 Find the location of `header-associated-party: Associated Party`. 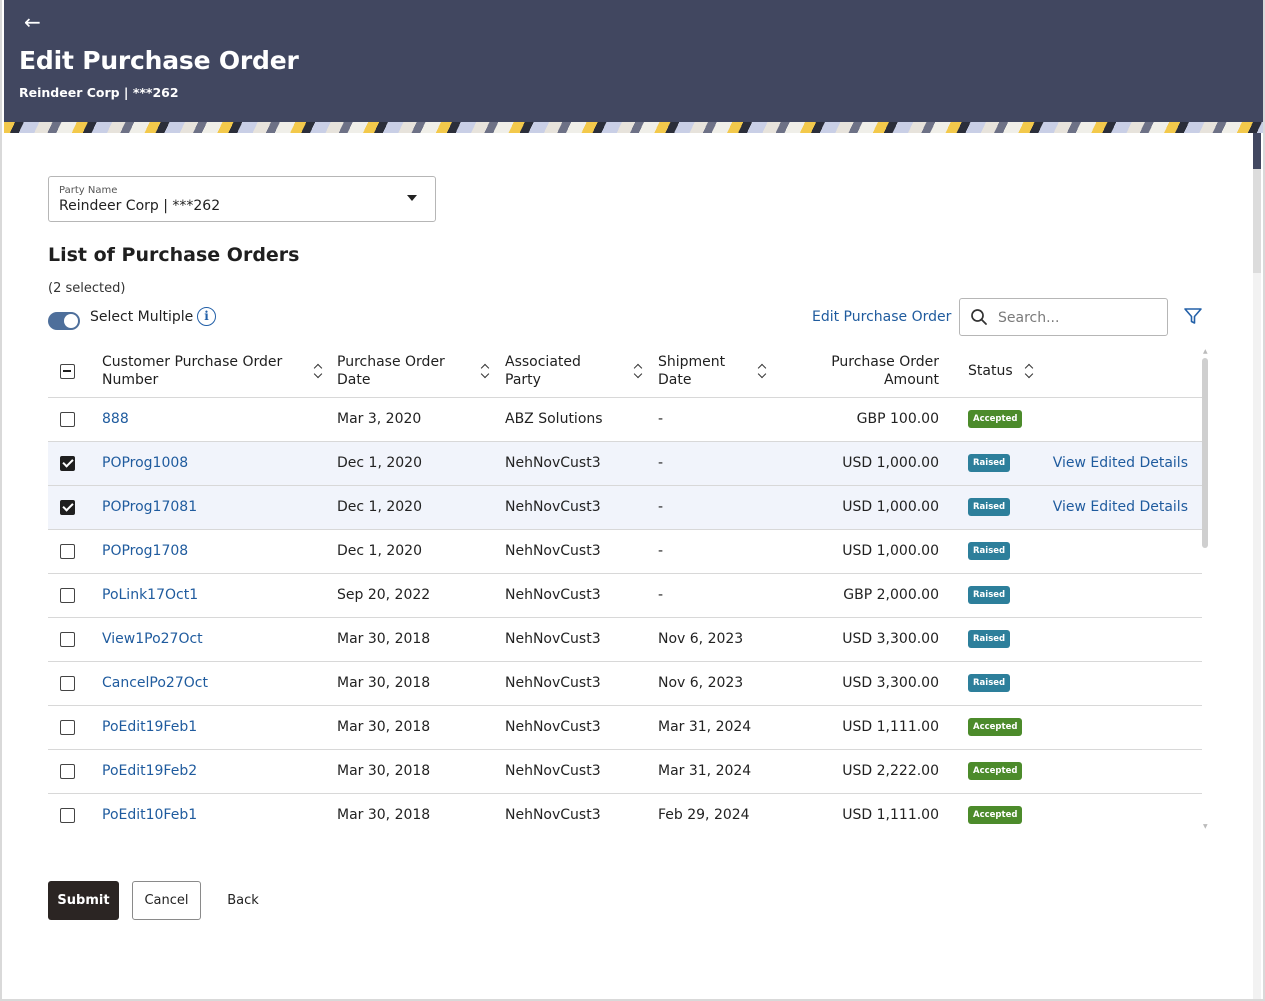

header-associated-party: Associated Party is located at coordinates (581, 372).